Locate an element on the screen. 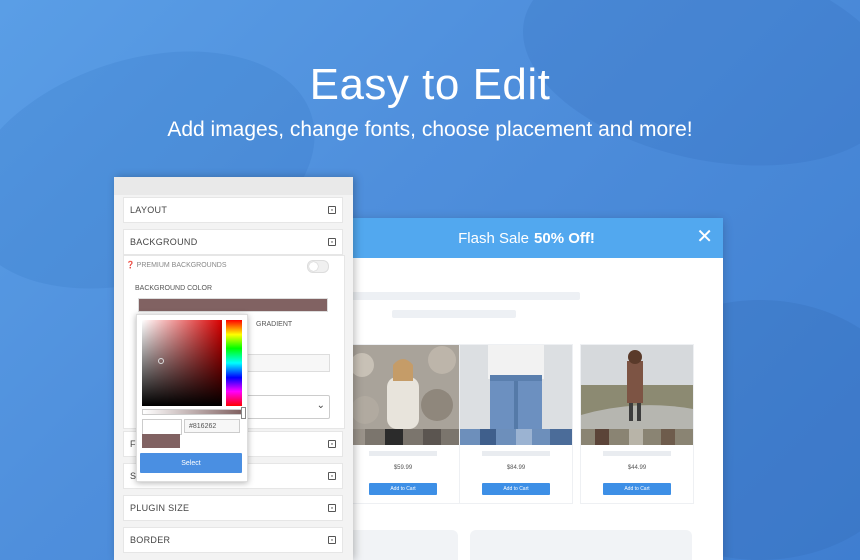 The width and height of the screenshot is (860, 560). chevron-down-icon: ⌄ is located at coordinates (320, 405).